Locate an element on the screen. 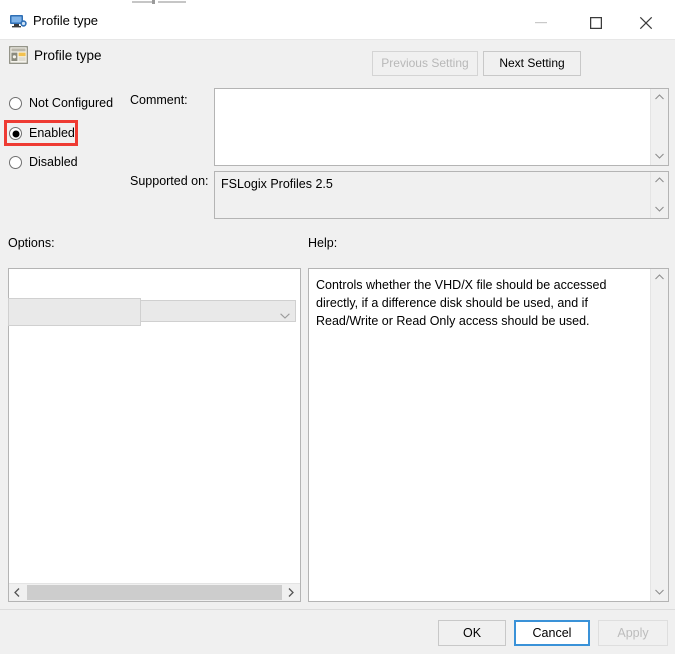  profile-type-dropdown: Read-write profile is located at coordinates (154, 311).